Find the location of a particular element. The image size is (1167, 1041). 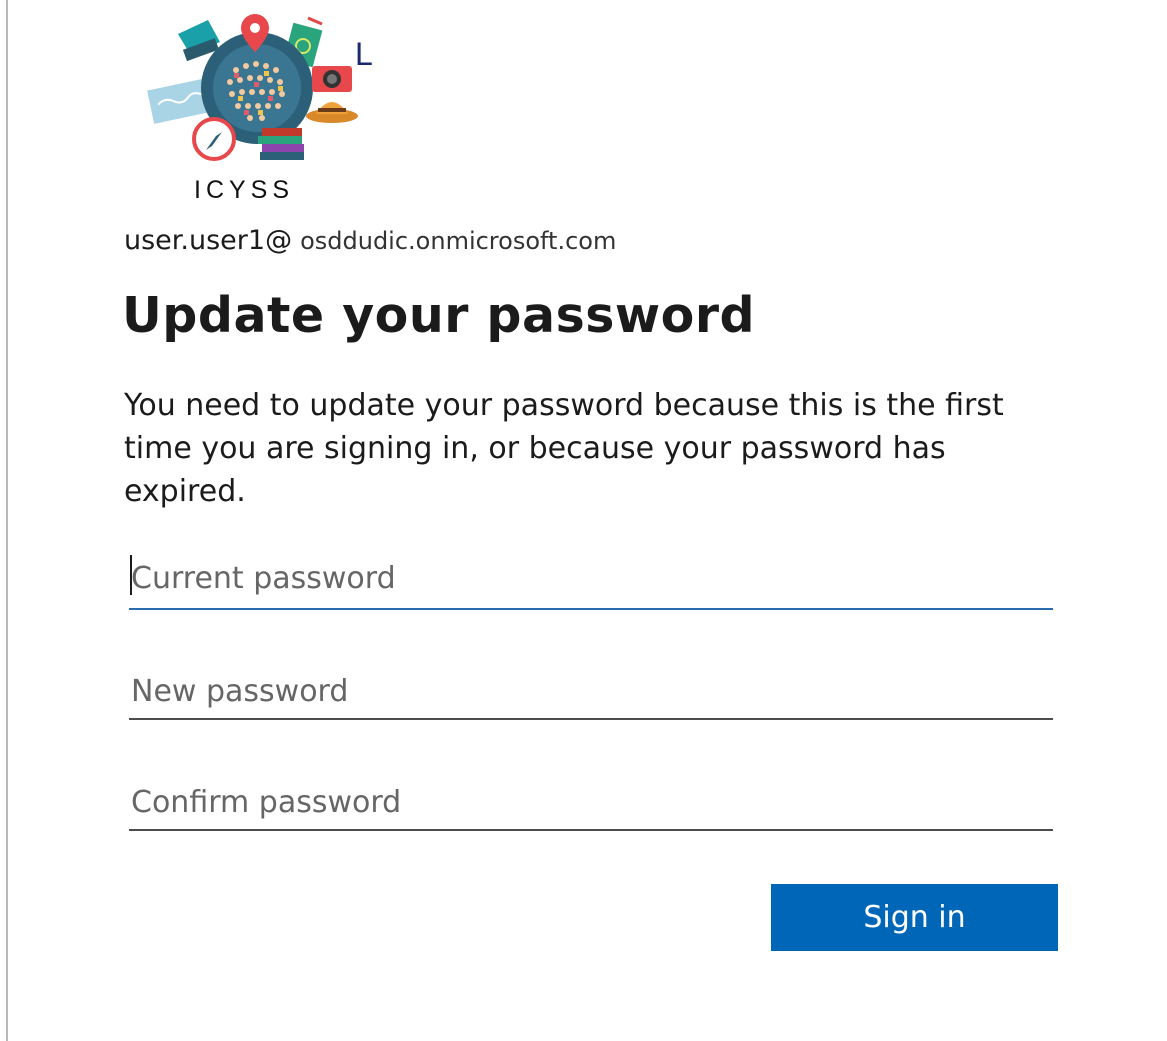

organization-logo is located at coordinates (260, 89).